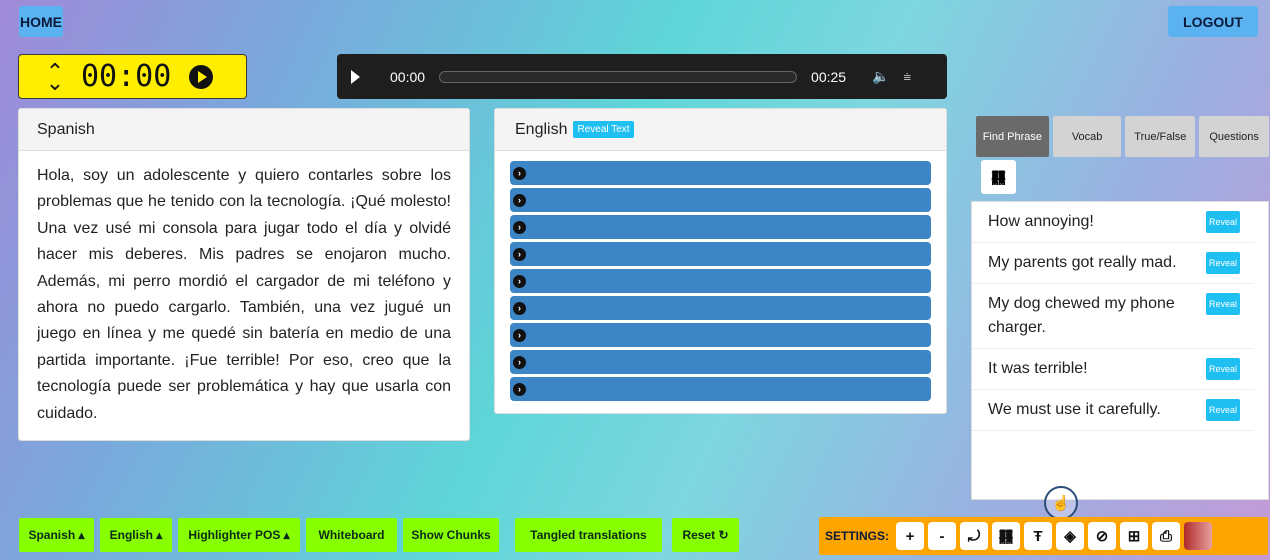 This screenshot has width=1270, height=560. Describe the element at coordinates (239, 535) in the screenshot. I see `highlighter-pos-button: Highlighter POS ▴` at that location.